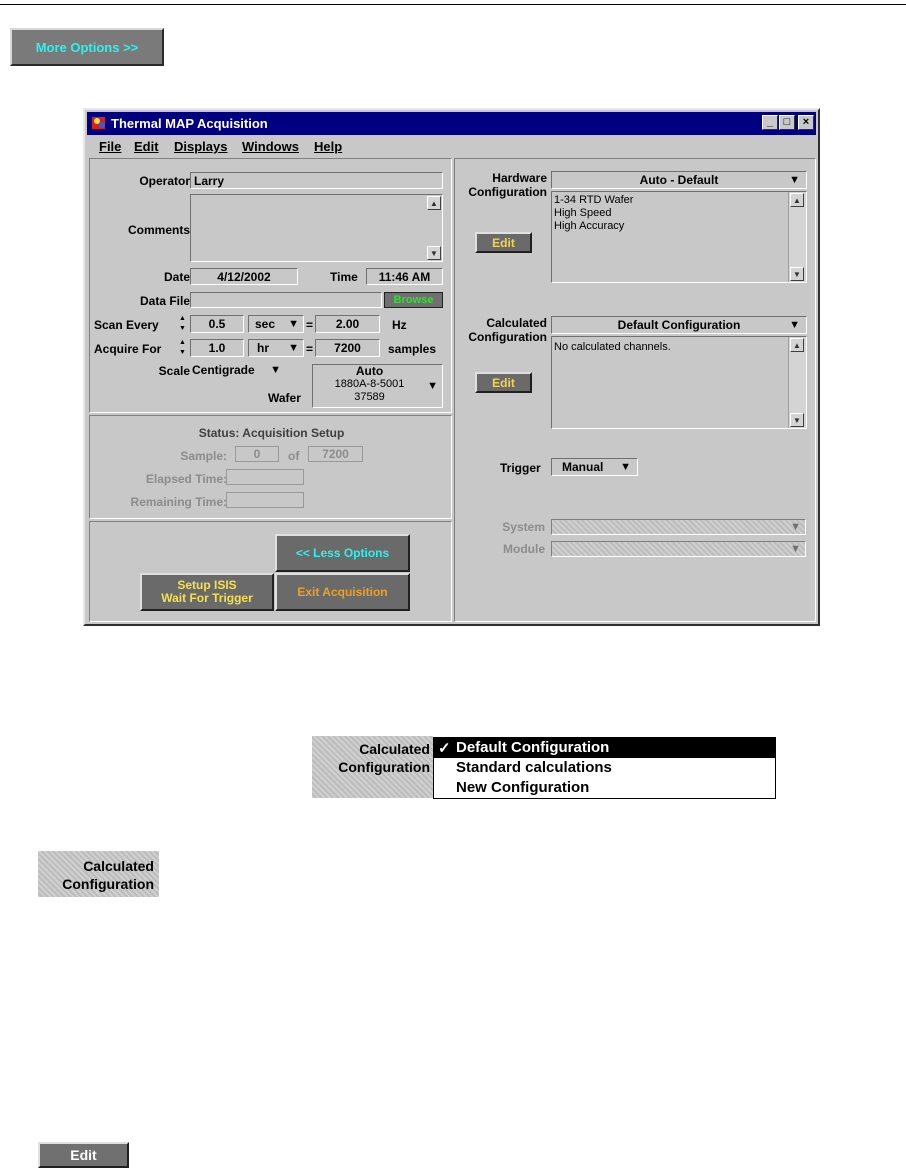  Describe the element at coordinates (236, 370) in the screenshot. I see `scale-select: Centigrade ▼` at that location.